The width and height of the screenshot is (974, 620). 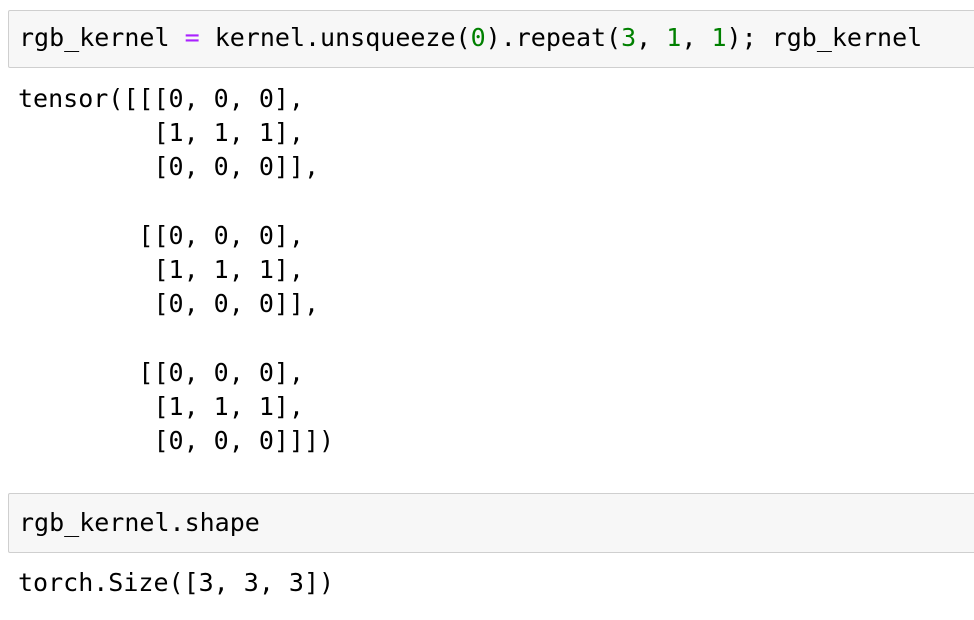 What do you see at coordinates (553, 37) in the screenshot?
I see `code-token-call: ).repeat(` at bounding box center [553, 37].